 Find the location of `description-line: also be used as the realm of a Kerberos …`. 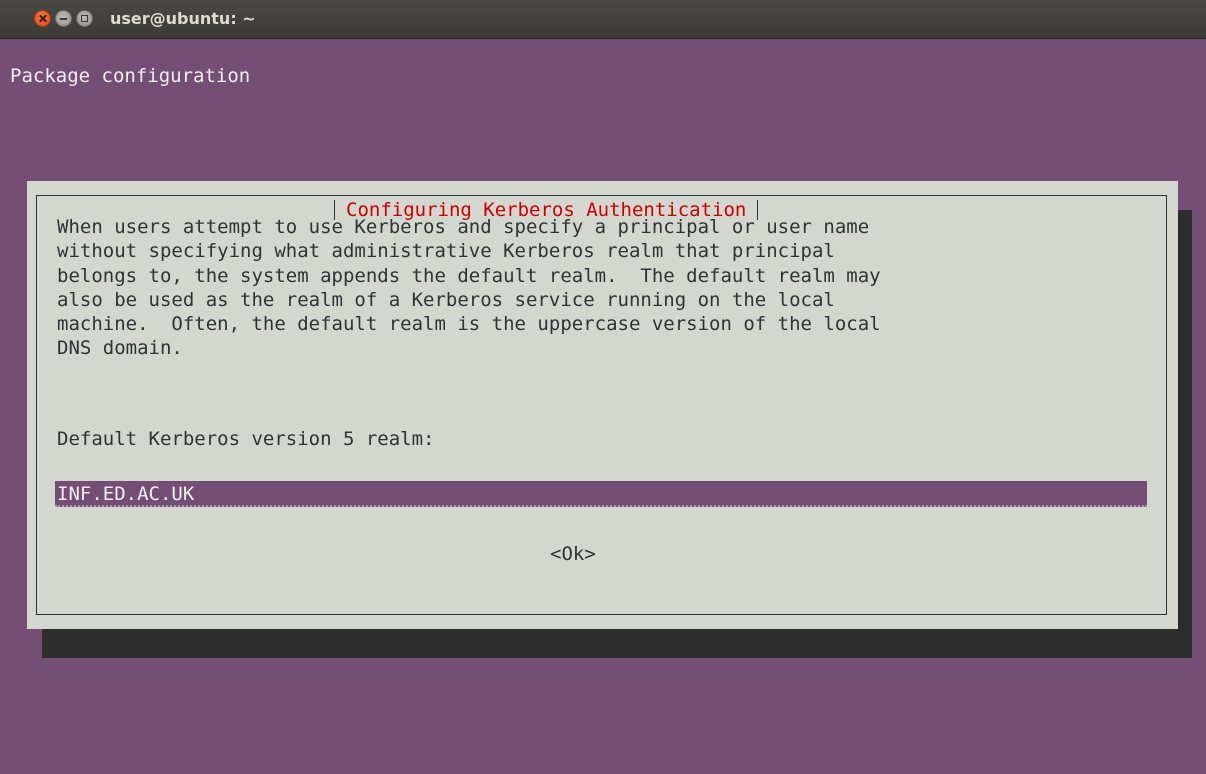

description-line: also be used as the realm of a Kerberos … is located at coordinates (446, 299).